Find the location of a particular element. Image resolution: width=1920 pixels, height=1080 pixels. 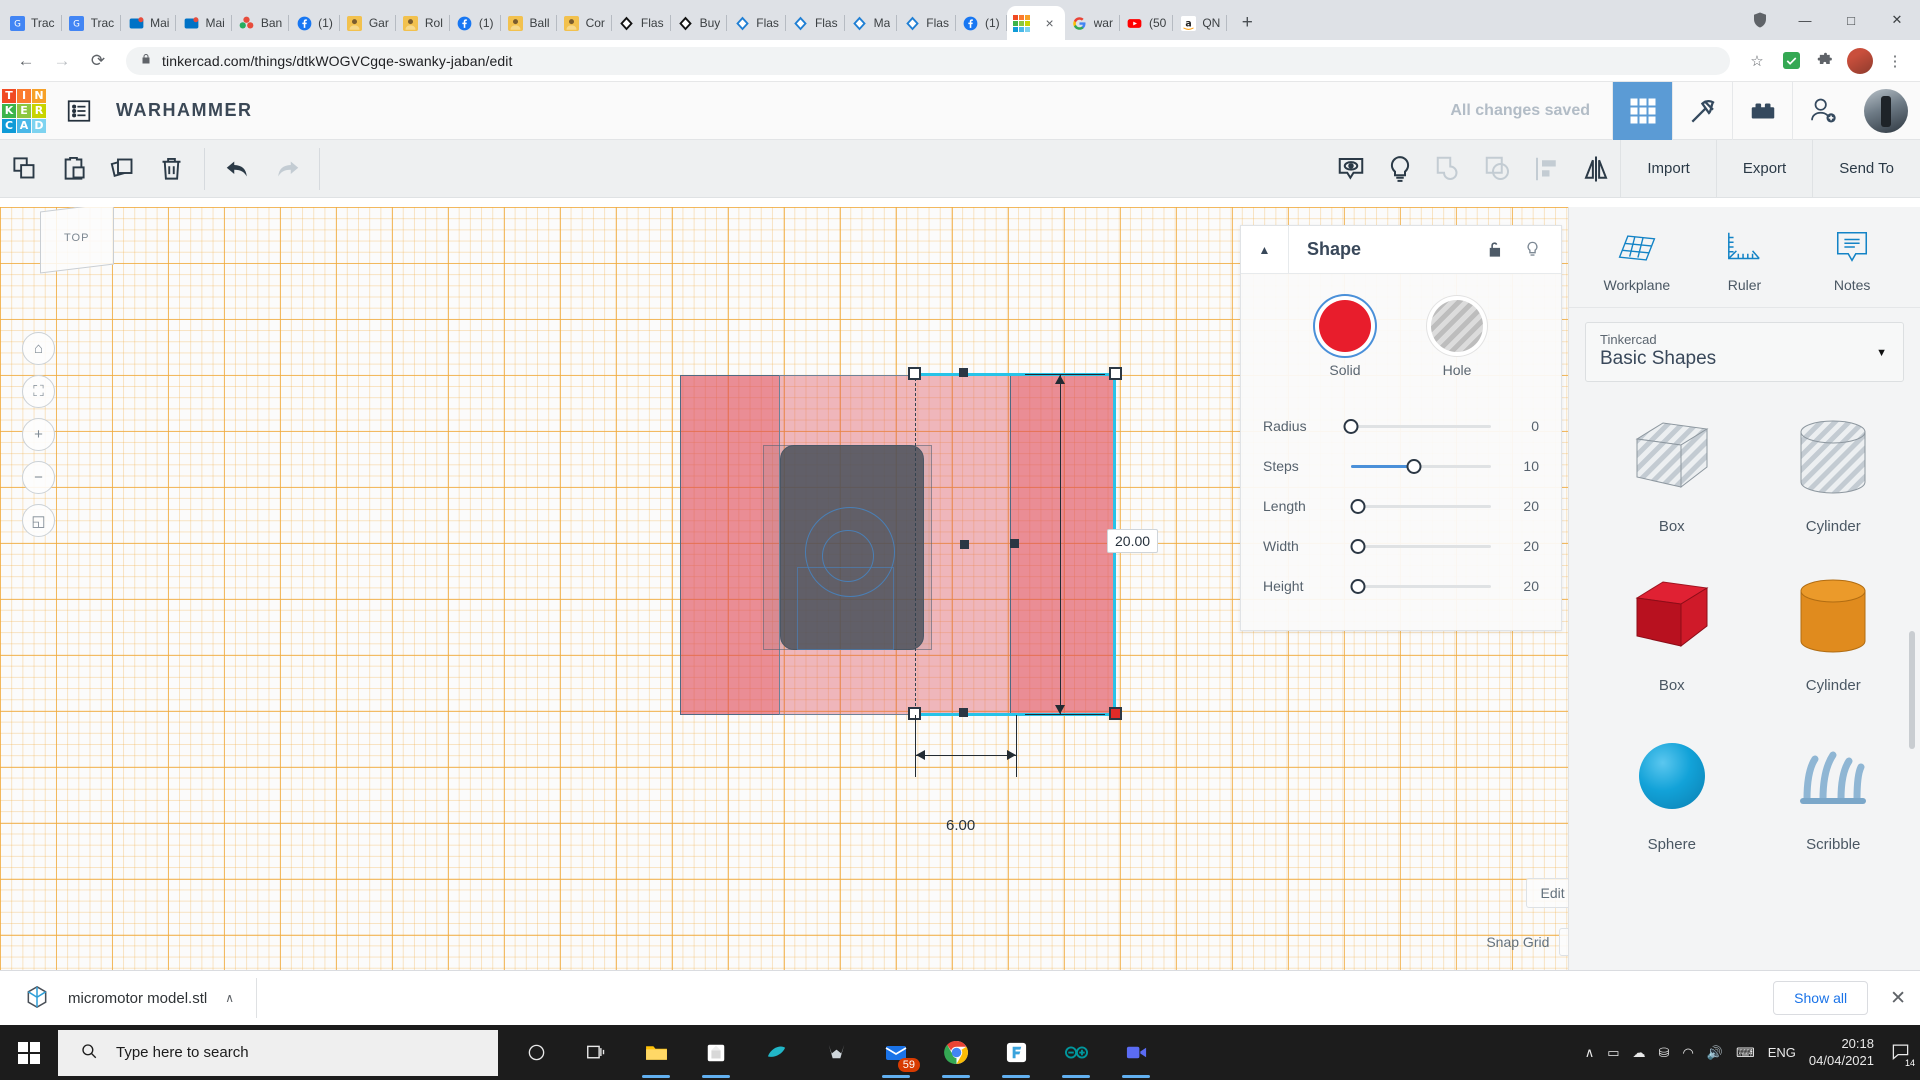

profile-avatar is located at coordinates (1860, 60).